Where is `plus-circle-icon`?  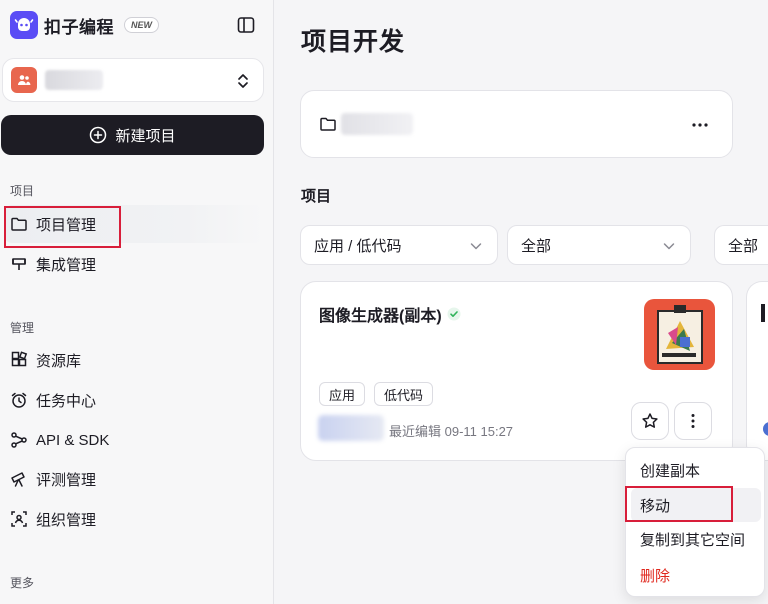
plus-circle-icon is located at coordinates (98, 135).